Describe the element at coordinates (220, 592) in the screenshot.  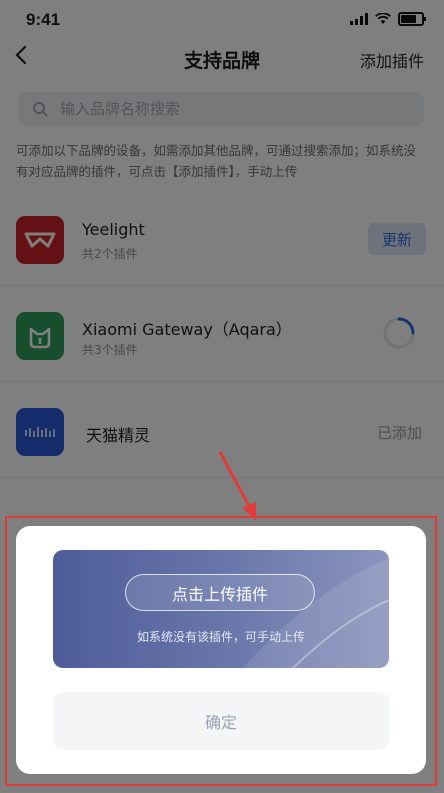
I see `upload-plugin-button: 点击上传插件` at that location.